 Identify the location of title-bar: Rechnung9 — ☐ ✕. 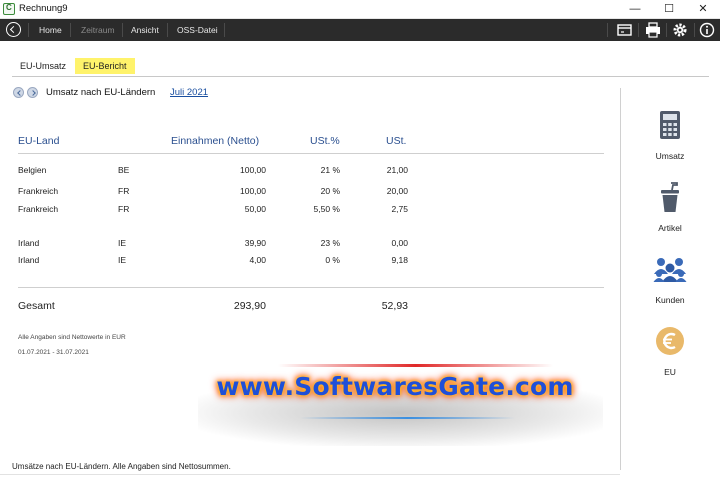
(360, 9).